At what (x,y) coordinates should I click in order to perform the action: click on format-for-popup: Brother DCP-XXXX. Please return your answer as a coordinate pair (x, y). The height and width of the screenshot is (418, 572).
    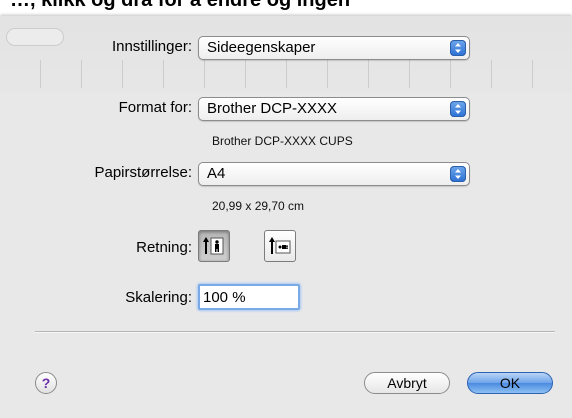
    Looking at the image, I should click on (334, 109).